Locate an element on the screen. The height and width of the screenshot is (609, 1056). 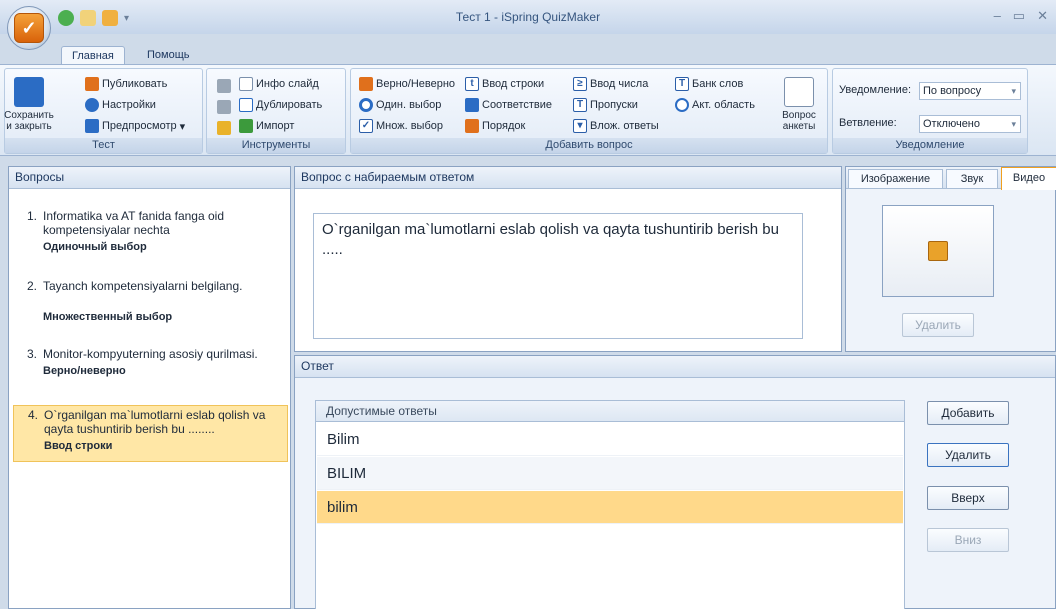
feedback-select: По вопросу is located at coordinates (970, 91).